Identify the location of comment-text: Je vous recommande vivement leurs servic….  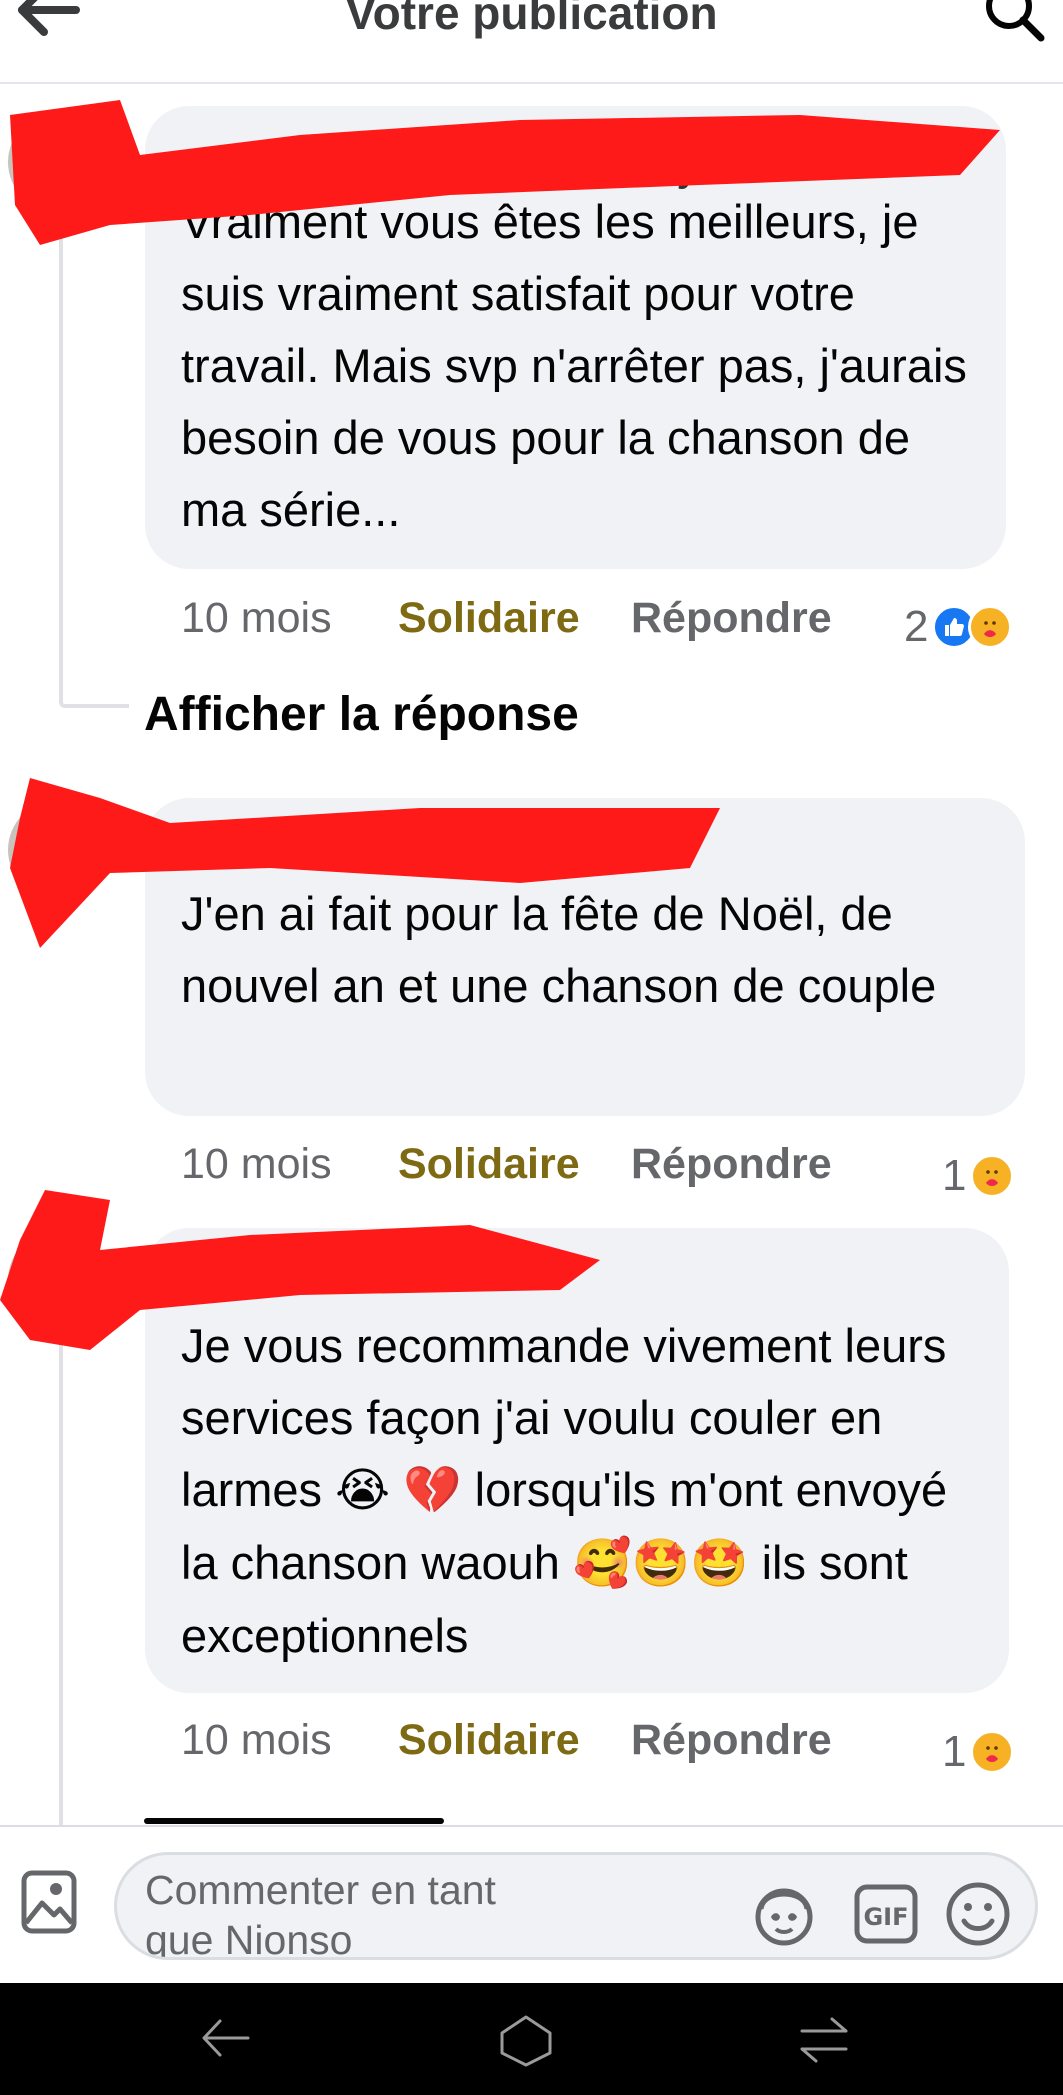
(583, 1491).